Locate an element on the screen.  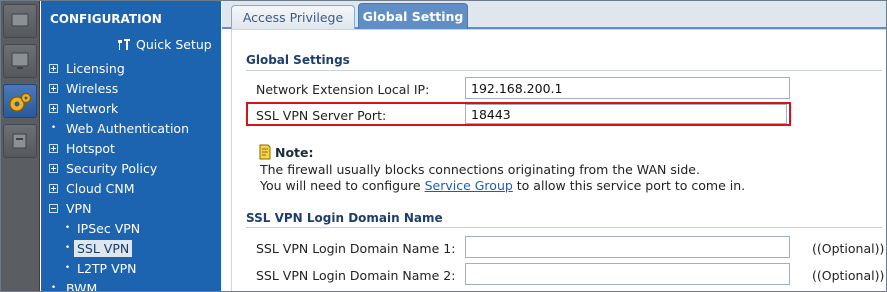
note-line-2-prefix: You will need to configure is located at coordinates (342, 185).